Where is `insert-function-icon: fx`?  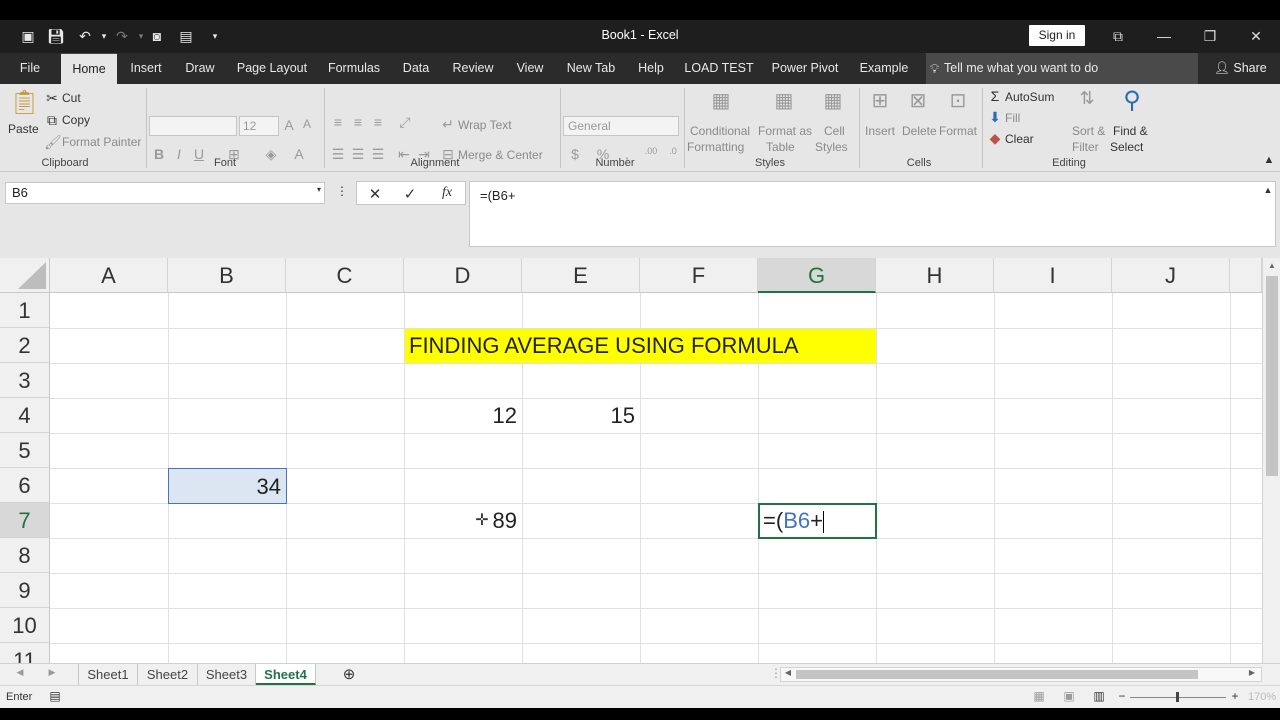
insert-function-icon: fx is located at coordinates (447, 193).